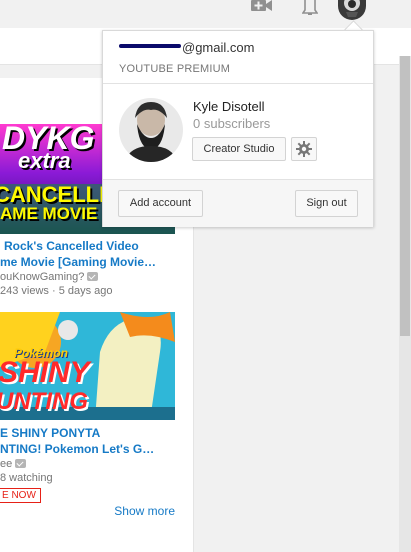 This screenshot has height=552, width=411. I want to click on channel-name: ee, so click(95, 464).